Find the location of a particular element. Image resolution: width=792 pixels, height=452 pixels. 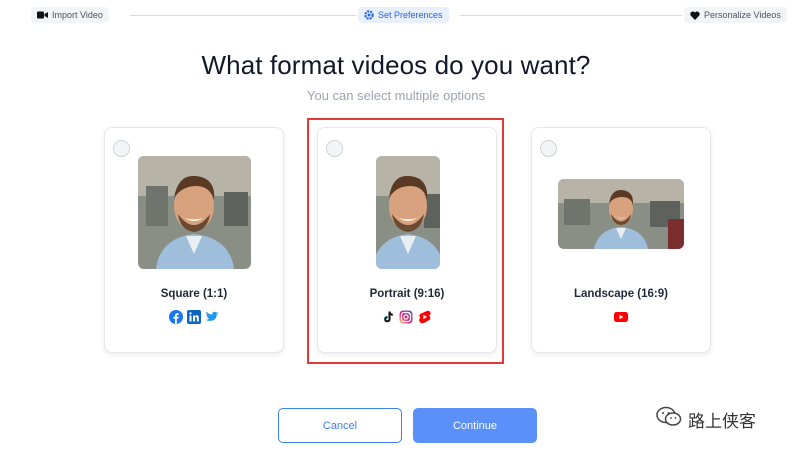

format-label: Landscape (16:9) is located at coordinates (621, 294).